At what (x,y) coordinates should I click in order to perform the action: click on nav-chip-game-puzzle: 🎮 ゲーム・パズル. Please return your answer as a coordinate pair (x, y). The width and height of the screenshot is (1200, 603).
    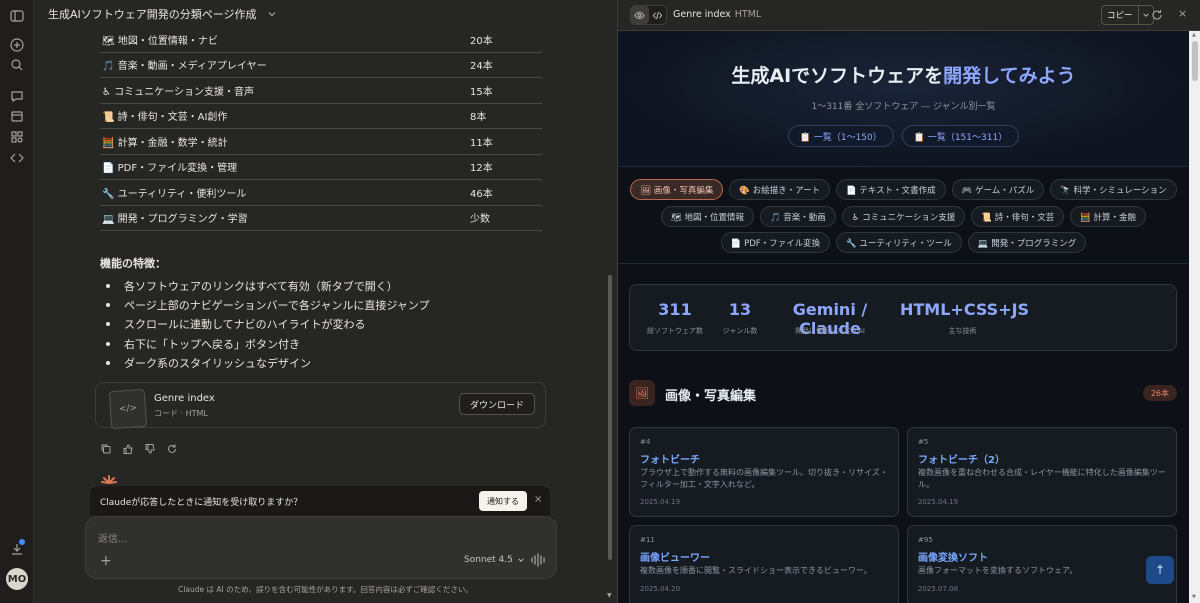
    Looking at the image, I should click on (998, 189).